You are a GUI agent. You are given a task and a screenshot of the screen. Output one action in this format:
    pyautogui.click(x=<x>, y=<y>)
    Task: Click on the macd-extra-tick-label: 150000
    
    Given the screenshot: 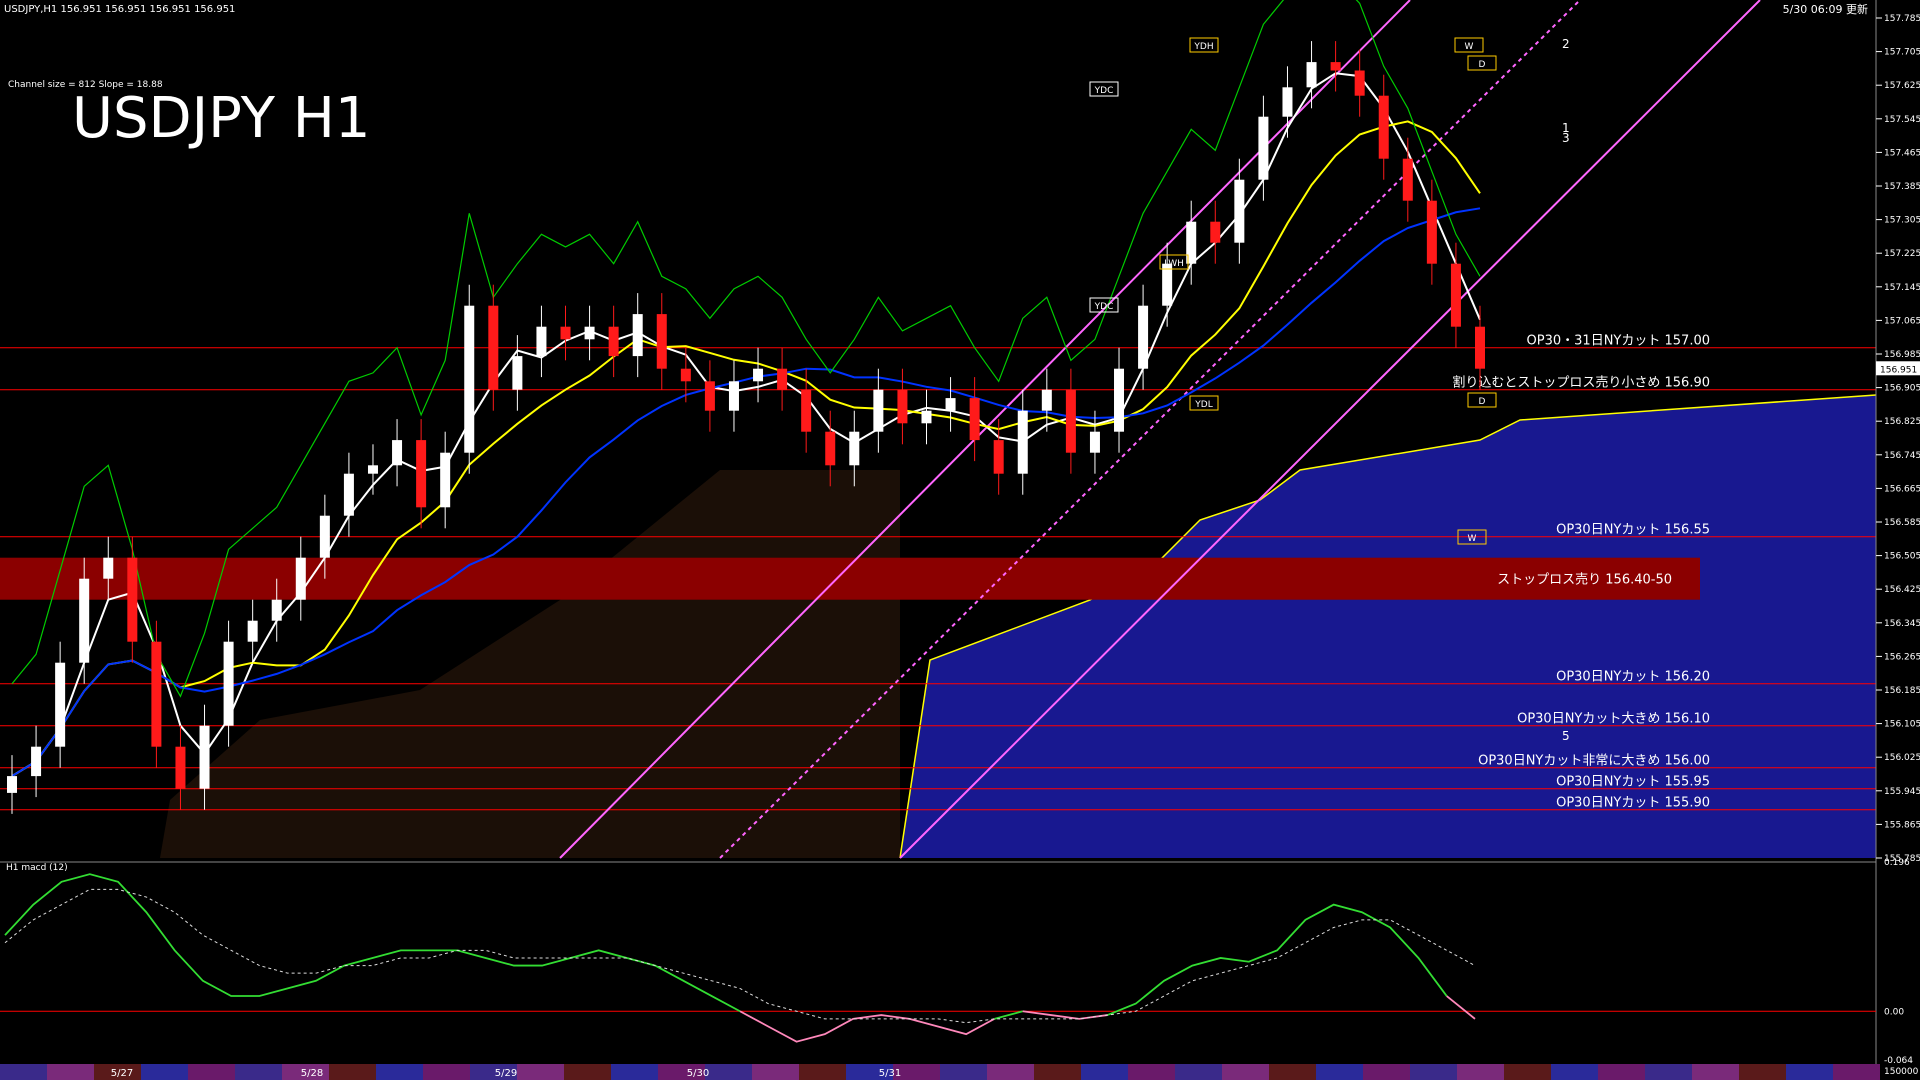 What is the action you would take?
    pyautogui.click(x=1901, y=1072)
    